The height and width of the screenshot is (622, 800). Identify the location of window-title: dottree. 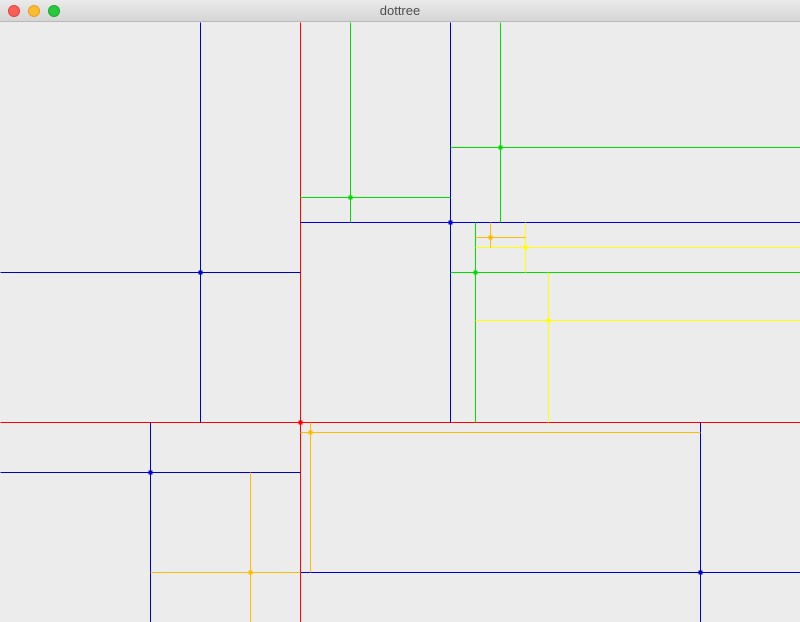
(400, 10).